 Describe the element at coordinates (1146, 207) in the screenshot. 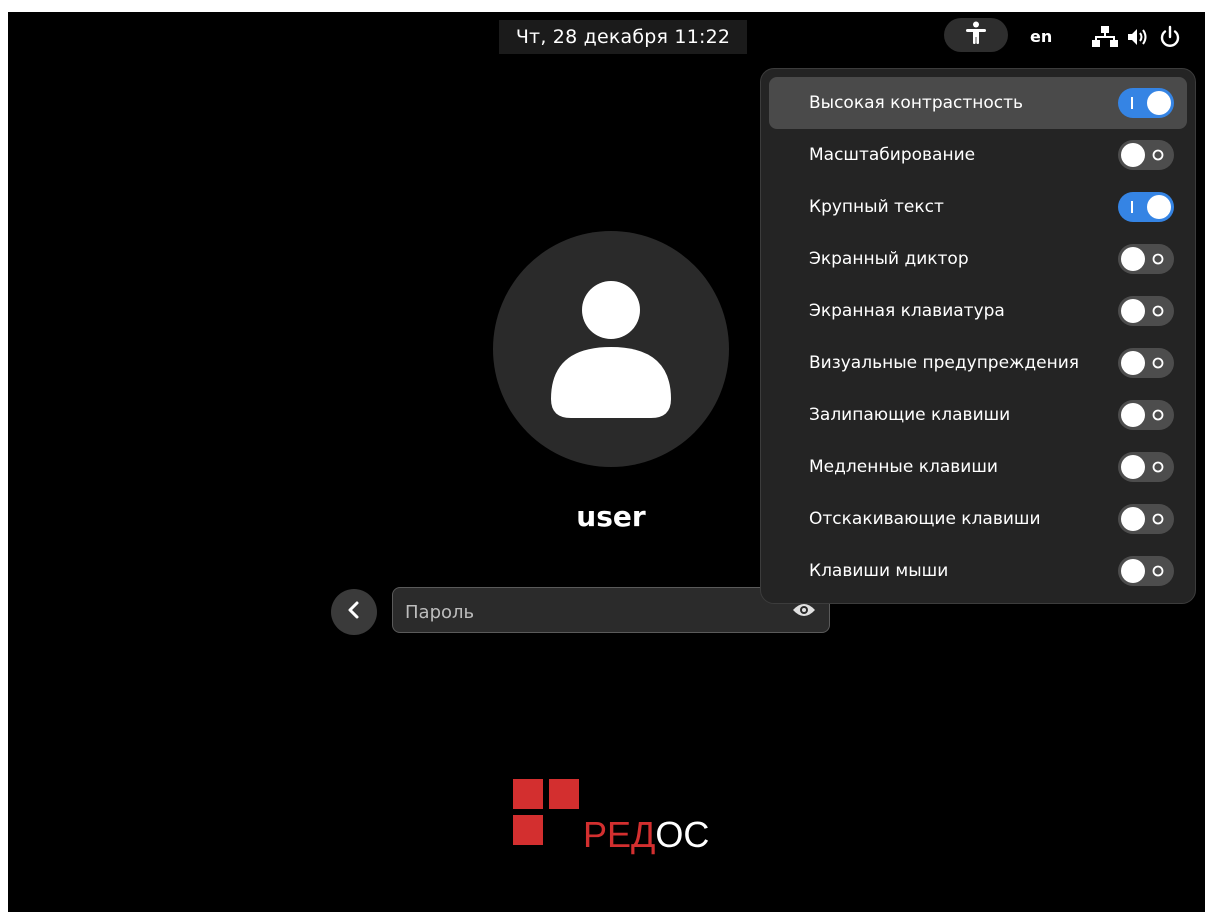

I see `large-text-toggle` at that location.